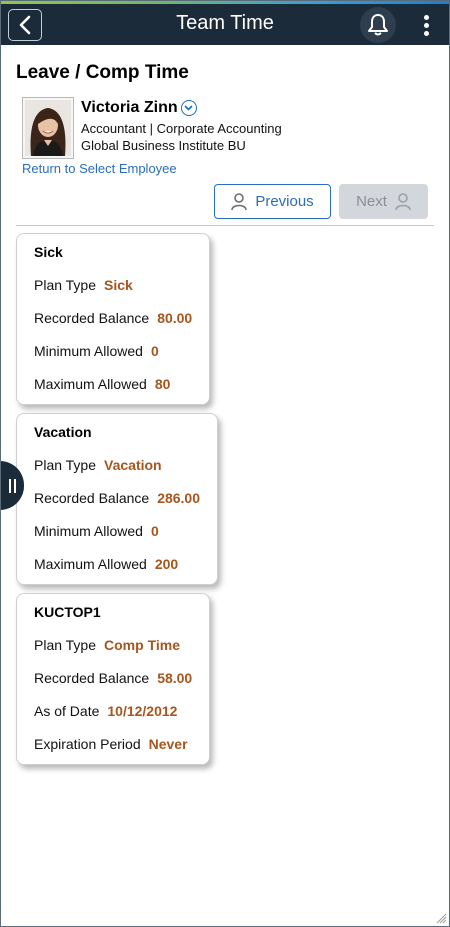 Image resolution: width=450 pixels, height=927 pixels. I want to click on card-row: Plan Type Sick, so click(83, 285).